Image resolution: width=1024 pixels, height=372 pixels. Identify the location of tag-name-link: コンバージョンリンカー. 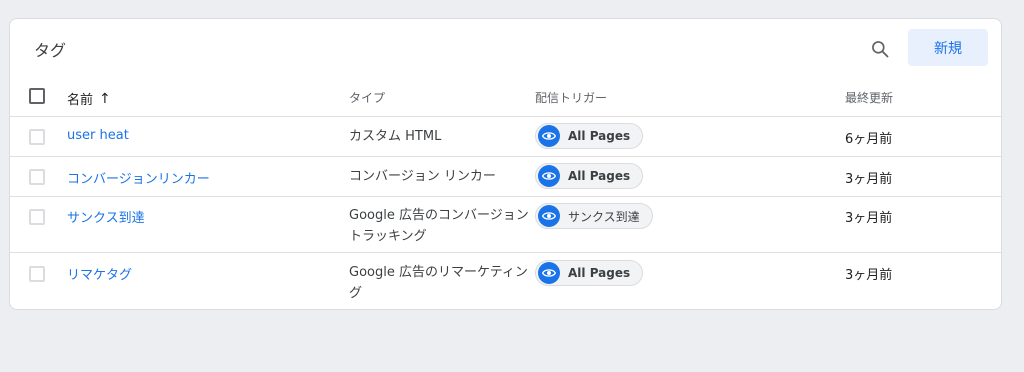
(138, 177).